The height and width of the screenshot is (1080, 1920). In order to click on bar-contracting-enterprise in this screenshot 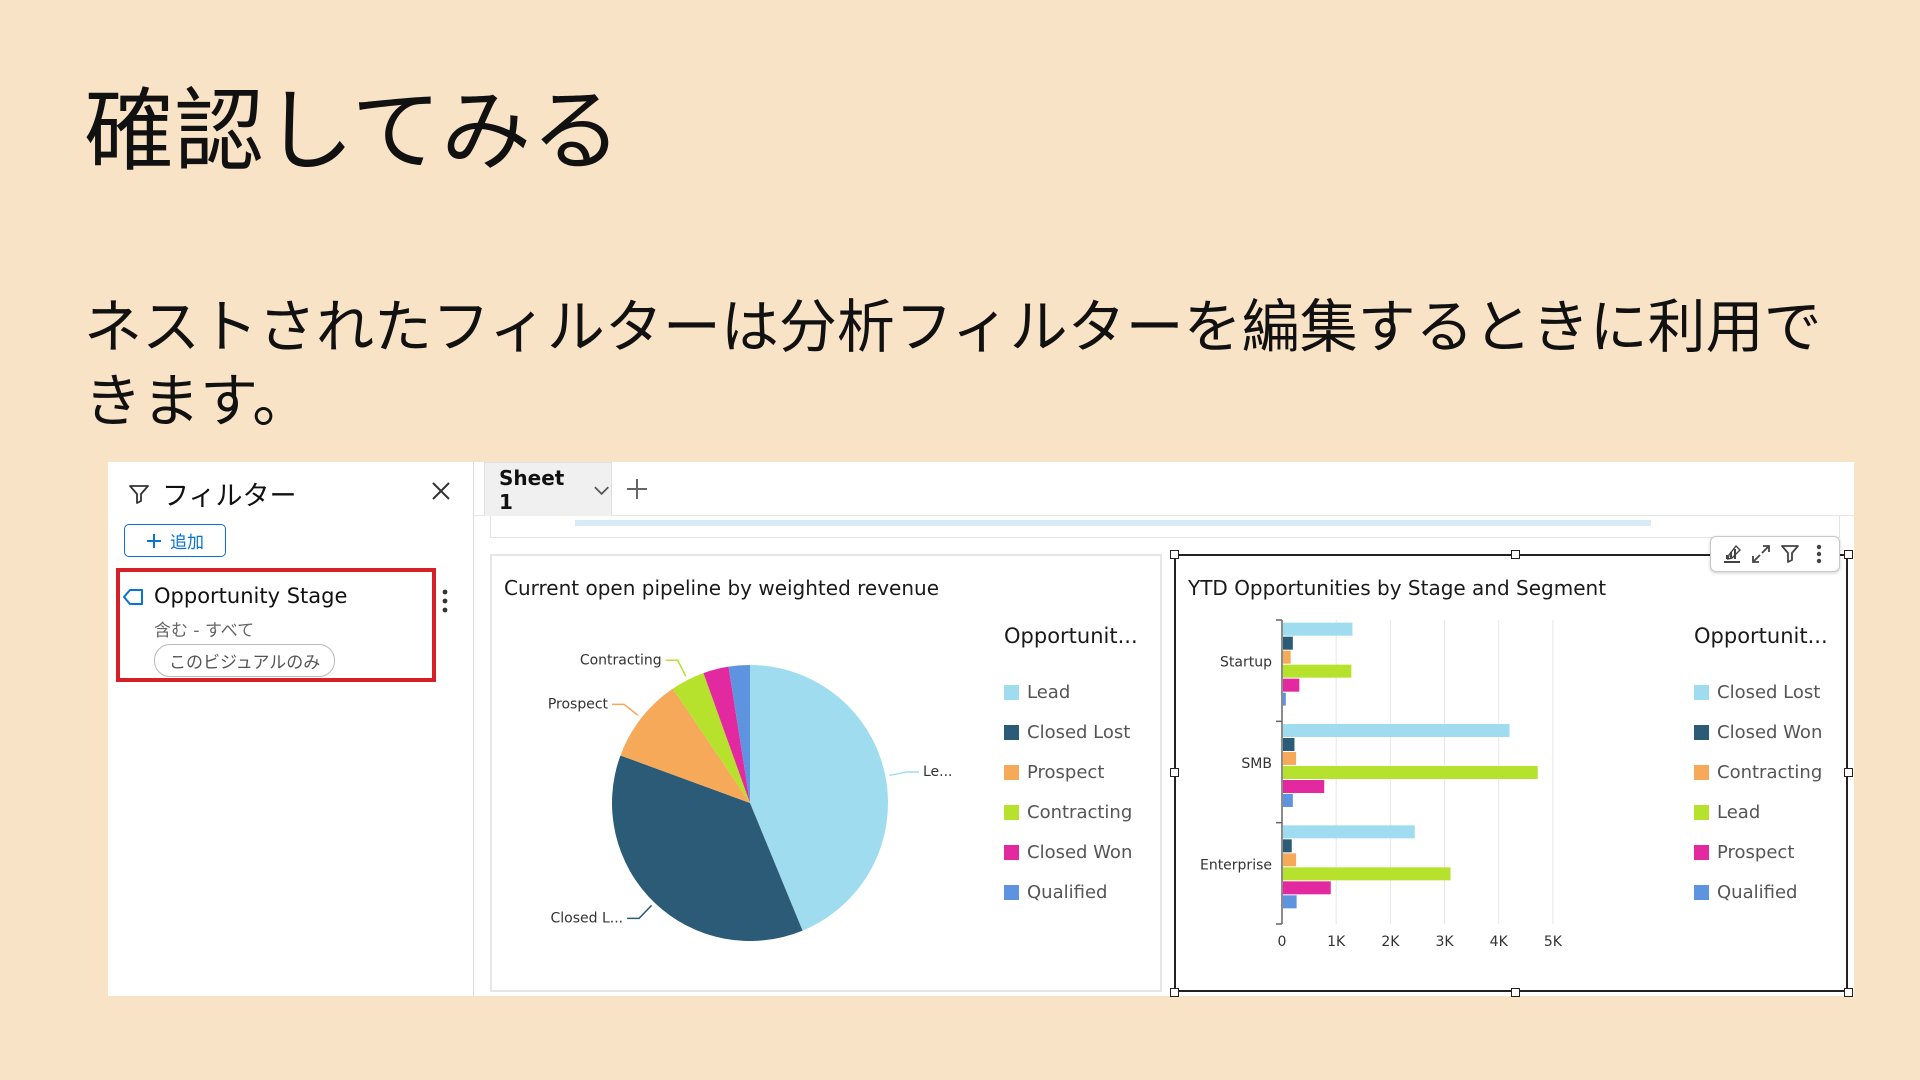, I will do `click(1290, 860)`.